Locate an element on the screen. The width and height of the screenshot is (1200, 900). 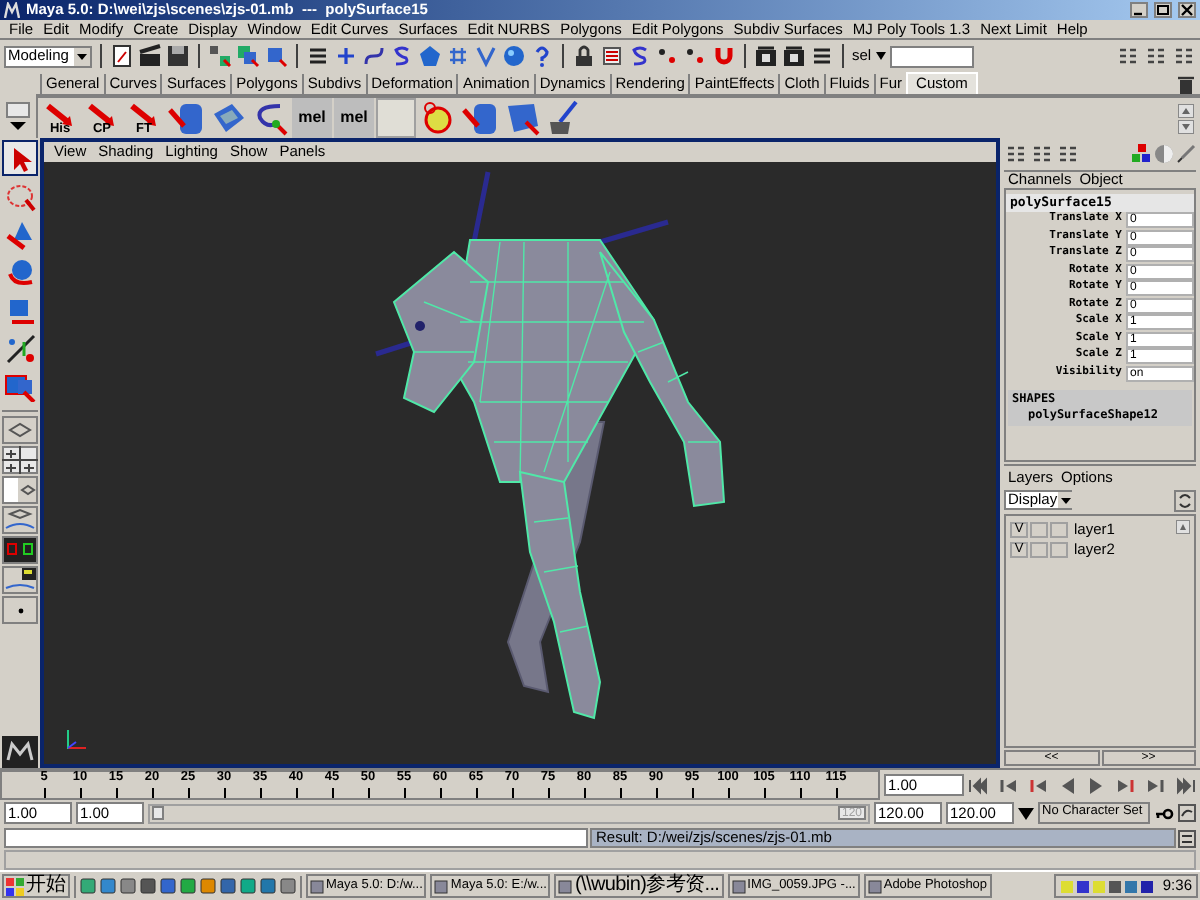
list-icon is located at coordinates (612, 56).